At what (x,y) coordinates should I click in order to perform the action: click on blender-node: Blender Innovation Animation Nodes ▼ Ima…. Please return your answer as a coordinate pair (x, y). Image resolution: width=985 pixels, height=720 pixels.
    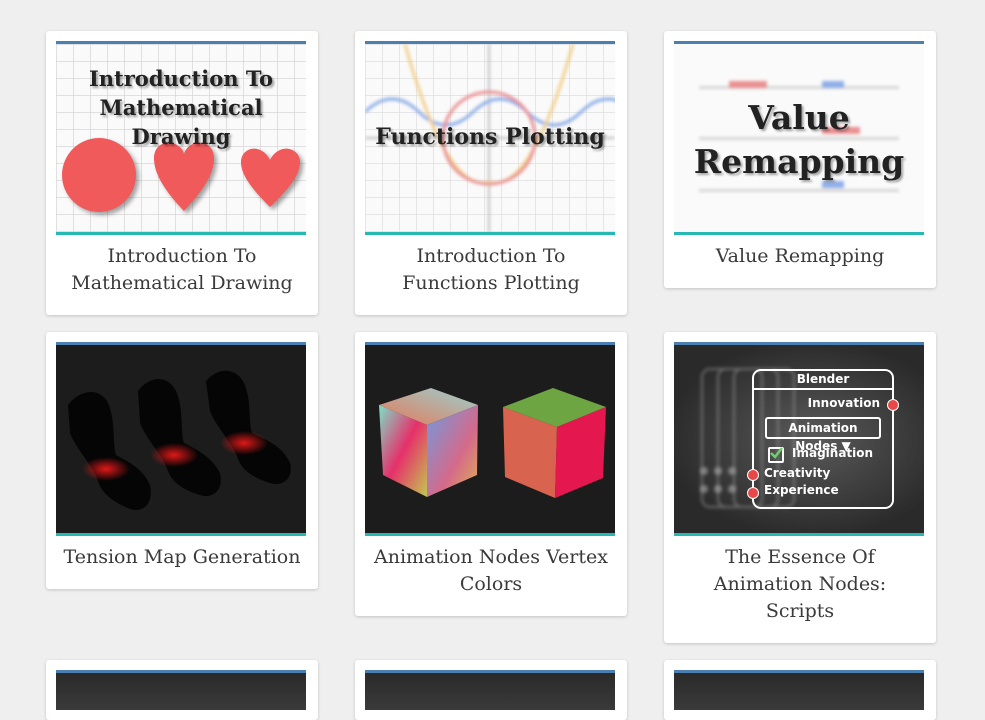
    Looking at the image, I should click on (823, 439).